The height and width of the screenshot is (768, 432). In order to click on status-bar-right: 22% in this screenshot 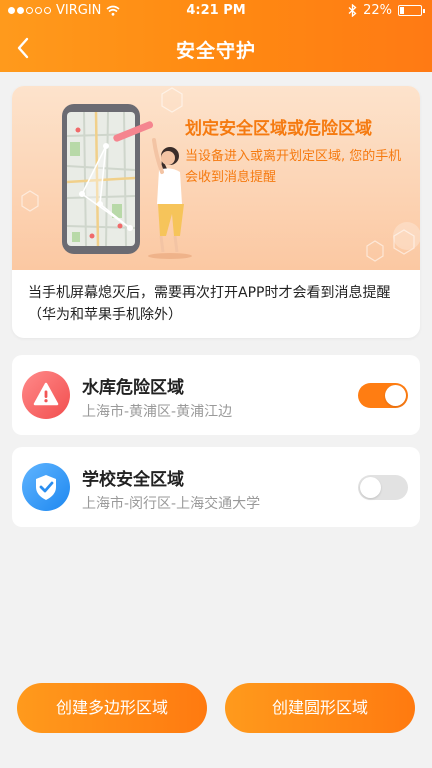, I will do `click(386, 10)`.